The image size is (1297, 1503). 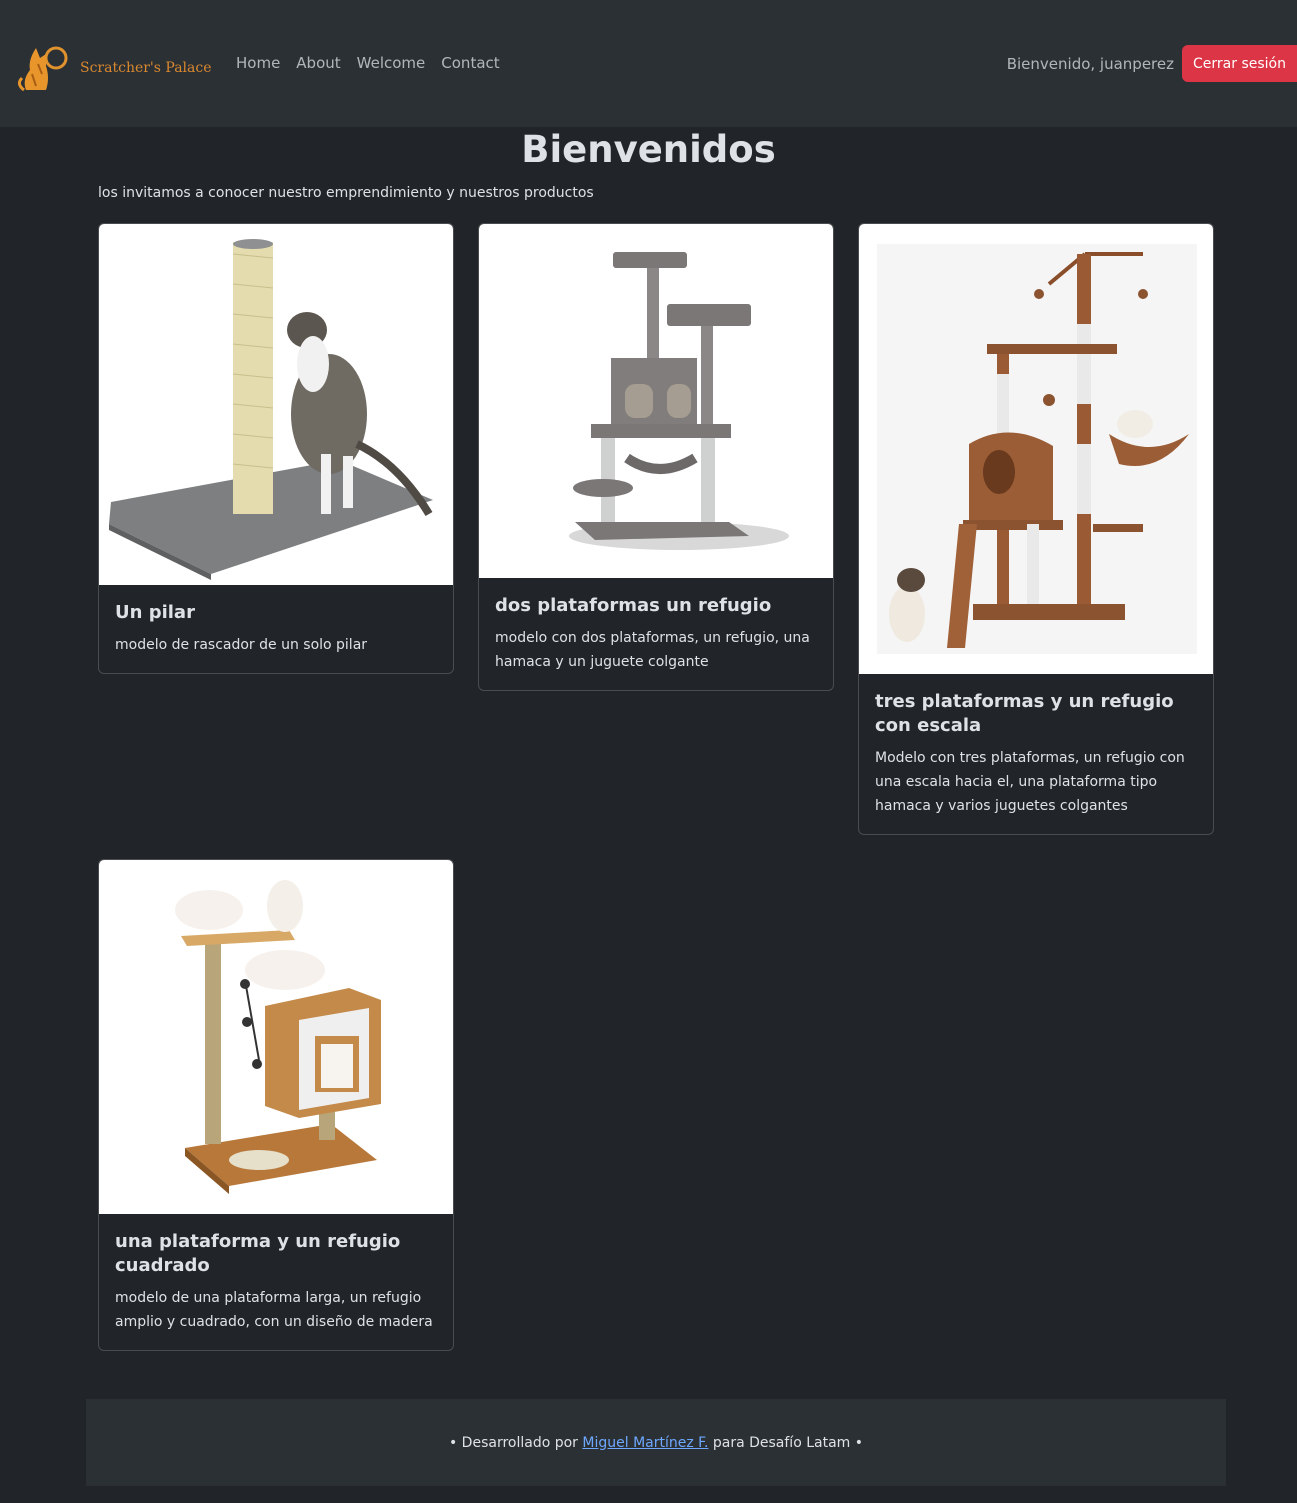 What do you see at coordinates (258, 63) in the screenshot?
I see `nav-link-home: Home` at bounding box center [258, 63].